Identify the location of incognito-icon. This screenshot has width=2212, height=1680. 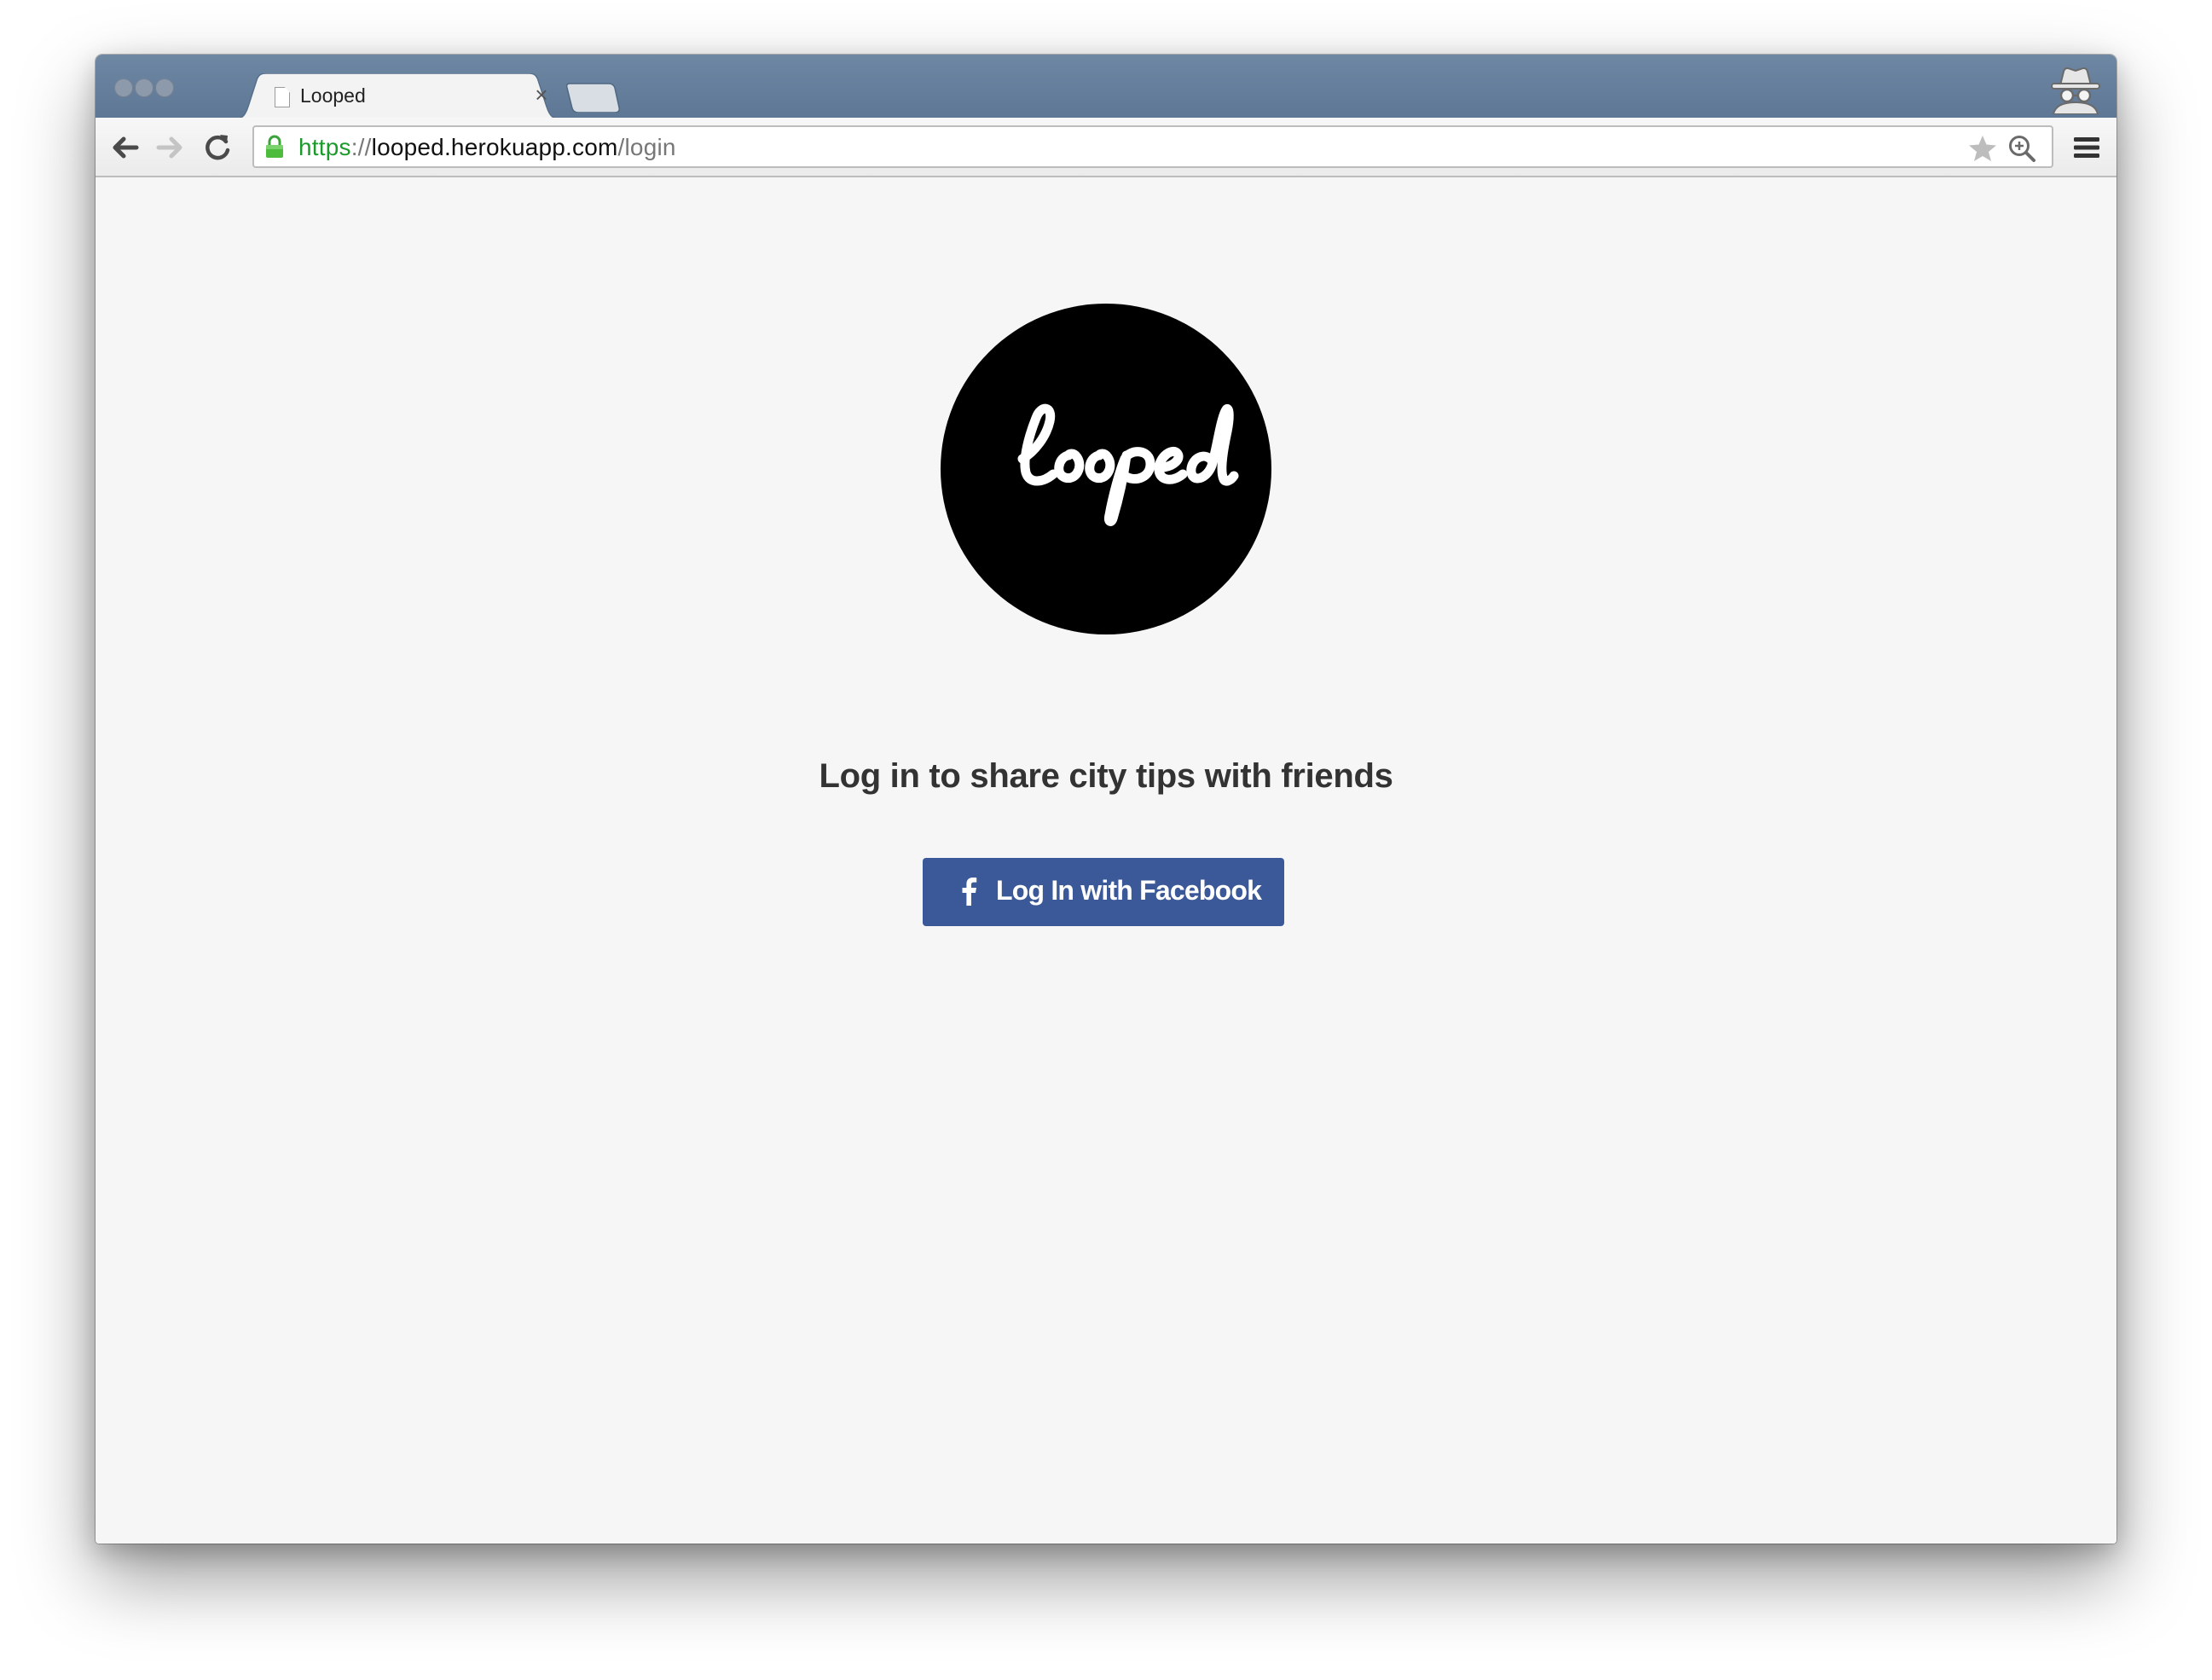
(2075, 90).